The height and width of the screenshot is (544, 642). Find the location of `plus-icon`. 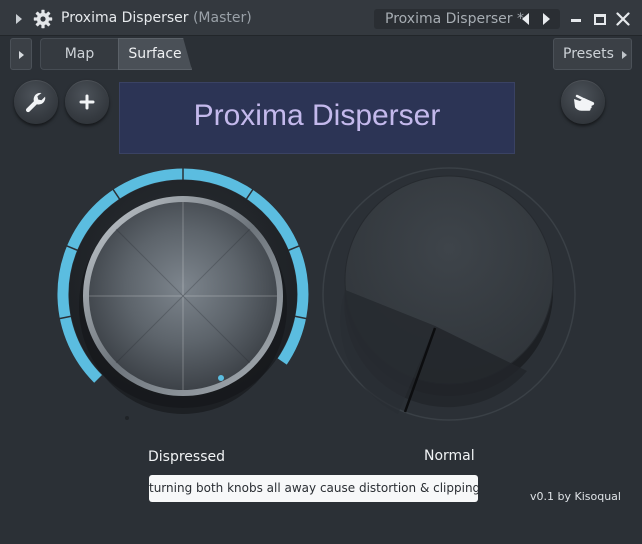

plus-icon is located at coordinates (87, 102).